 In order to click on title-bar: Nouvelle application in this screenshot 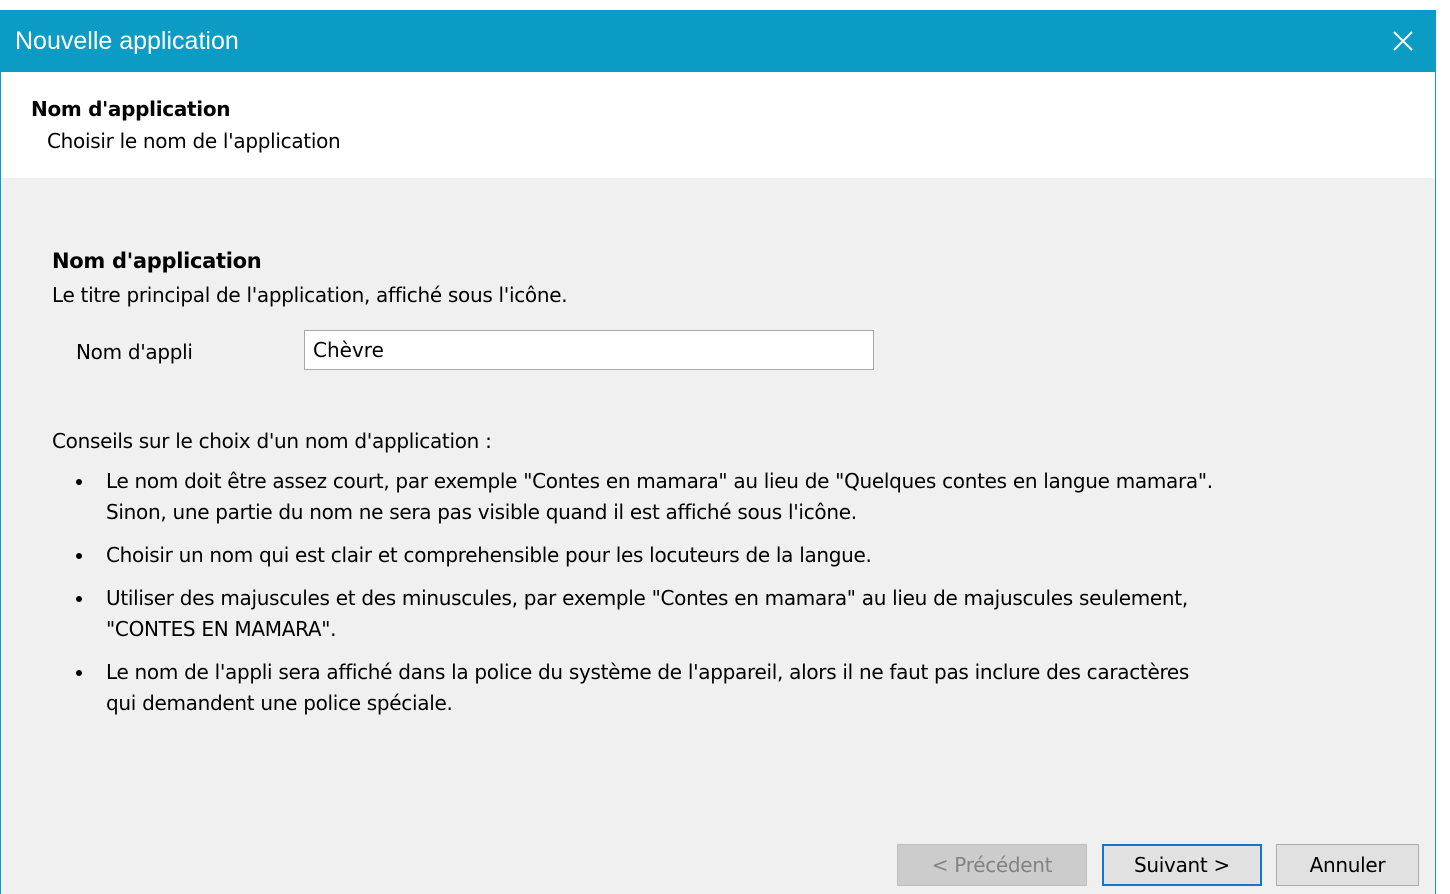, I will do `click(718, 41)`.